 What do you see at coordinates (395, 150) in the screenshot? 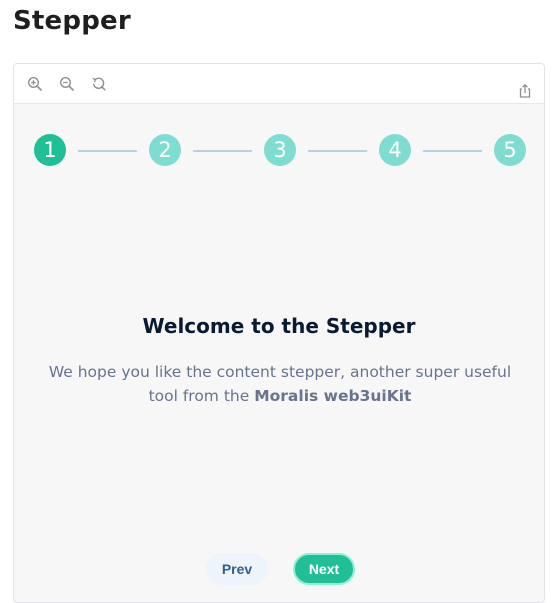
I see `step-4: 4` at bounding box center [395, 150].